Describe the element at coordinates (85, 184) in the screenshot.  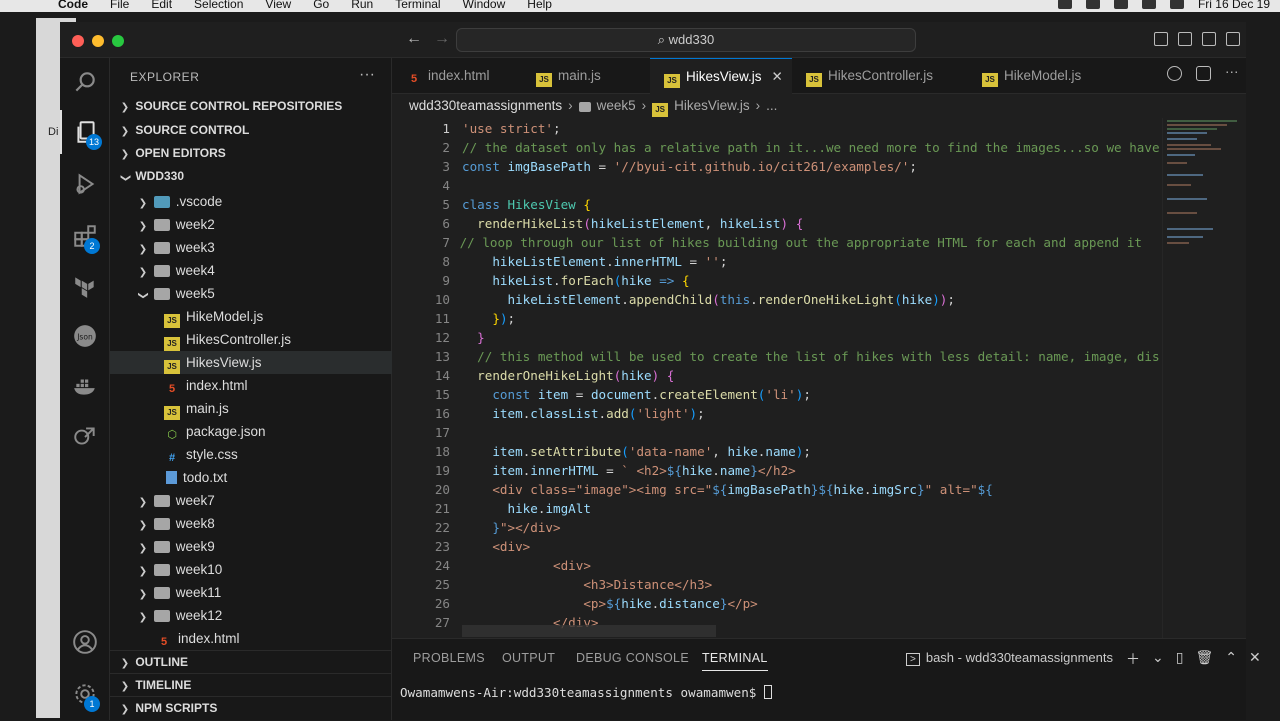
I see `activity-run-debug` at that location.